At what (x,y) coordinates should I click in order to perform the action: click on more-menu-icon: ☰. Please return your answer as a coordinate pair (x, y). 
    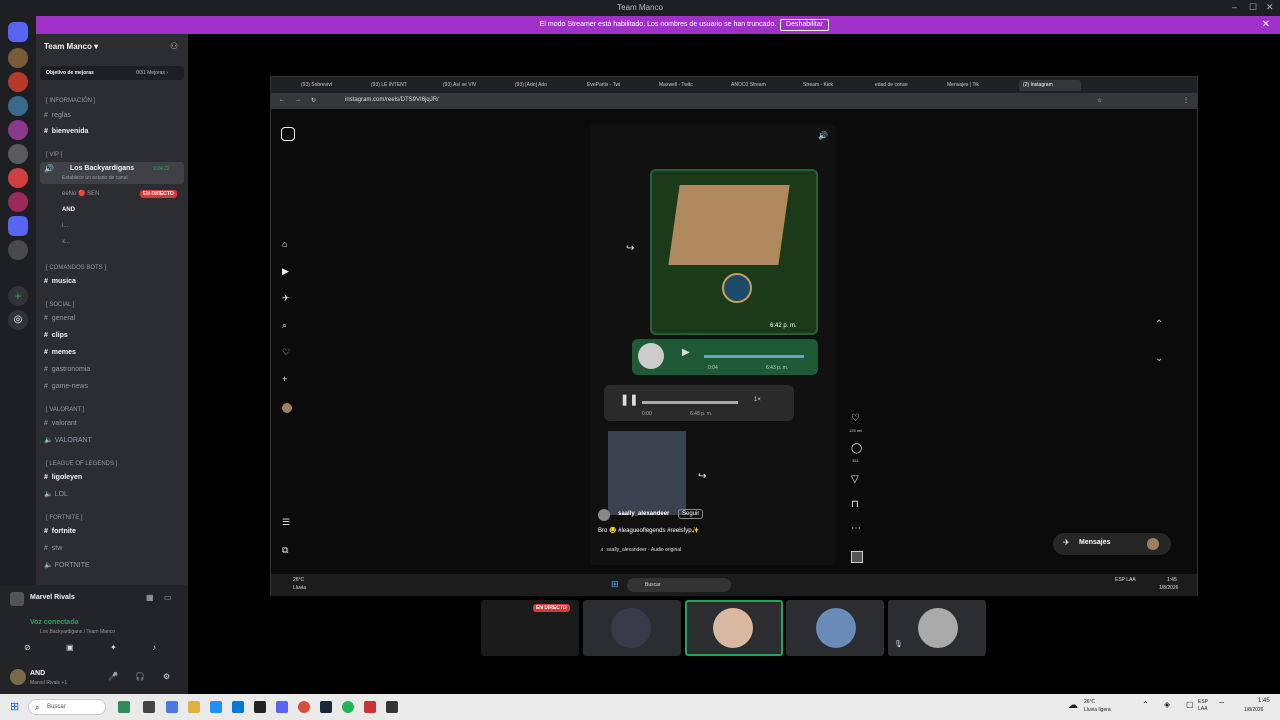
    Looking at the image, I should click on (286, 522).